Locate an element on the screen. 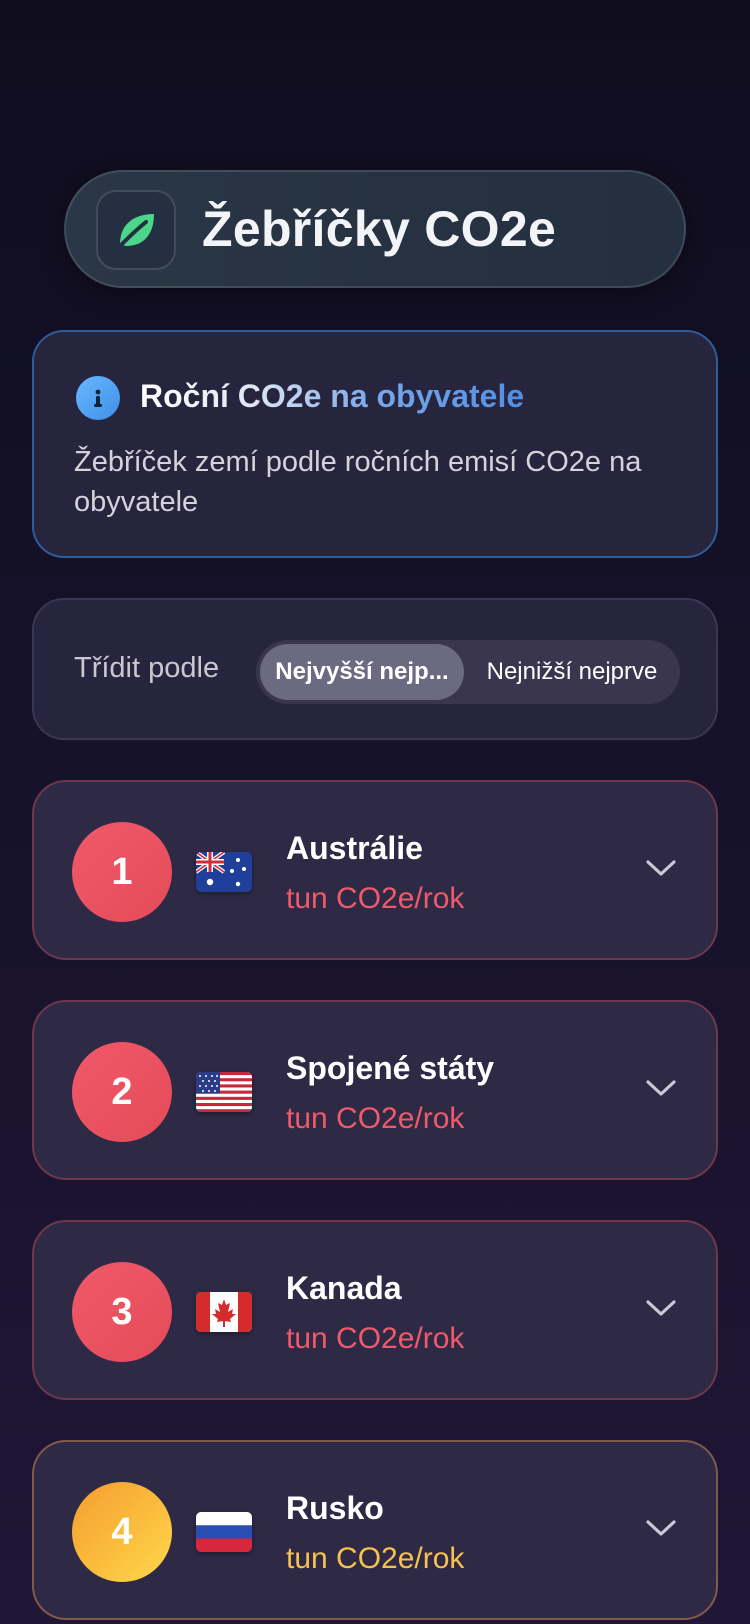 This screenshot has width=750, height=1624. rank-badge: 4 is located at coordinates (122, 1532).